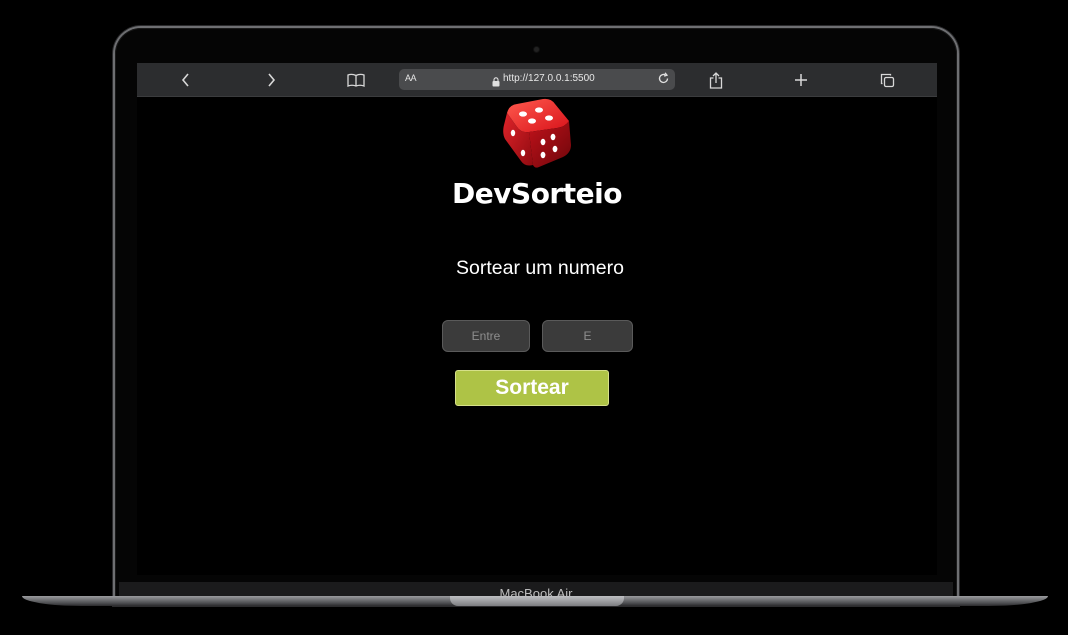 Image resolution: width=1068 pixels, height=635 pixels. Describe the element at coordinates (532, 388) in the screenshot. I see `draw-button: Sortear` at that location.